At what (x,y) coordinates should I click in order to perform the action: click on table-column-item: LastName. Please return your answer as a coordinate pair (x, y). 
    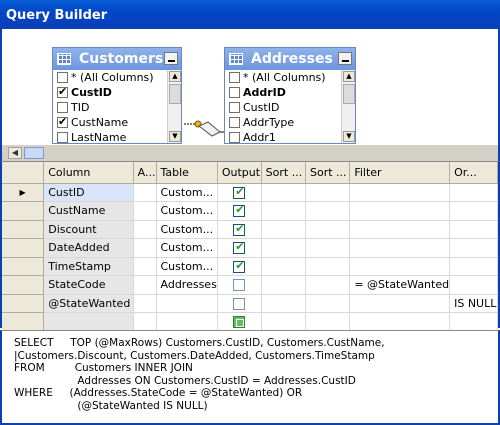
    Looking at the image, I should click on (110, 136).